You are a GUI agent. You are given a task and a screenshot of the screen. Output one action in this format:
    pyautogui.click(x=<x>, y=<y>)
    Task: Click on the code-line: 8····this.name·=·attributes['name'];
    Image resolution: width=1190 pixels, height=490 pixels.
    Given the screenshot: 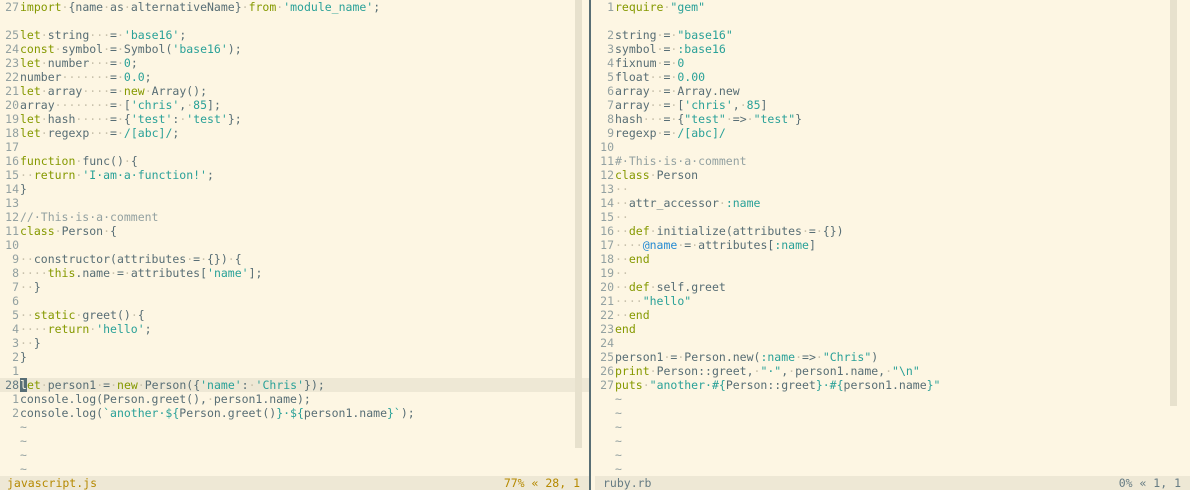 What is the action you would take?
    pyautogui.click(x=294, y=273)
    